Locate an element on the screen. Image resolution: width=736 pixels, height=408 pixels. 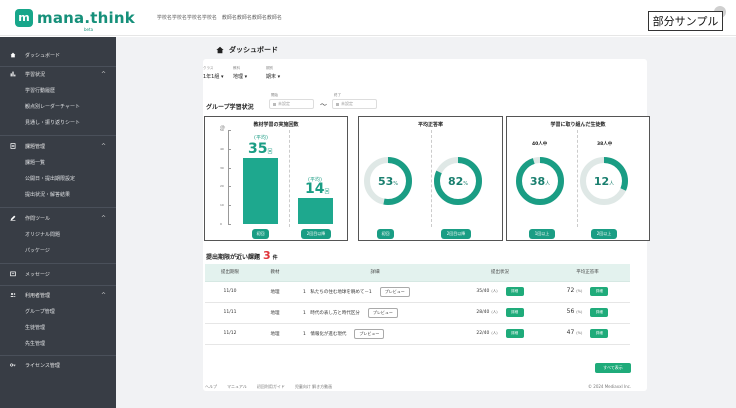
upcoming-tasks-count: 3 is located at coordinates (267, 255).